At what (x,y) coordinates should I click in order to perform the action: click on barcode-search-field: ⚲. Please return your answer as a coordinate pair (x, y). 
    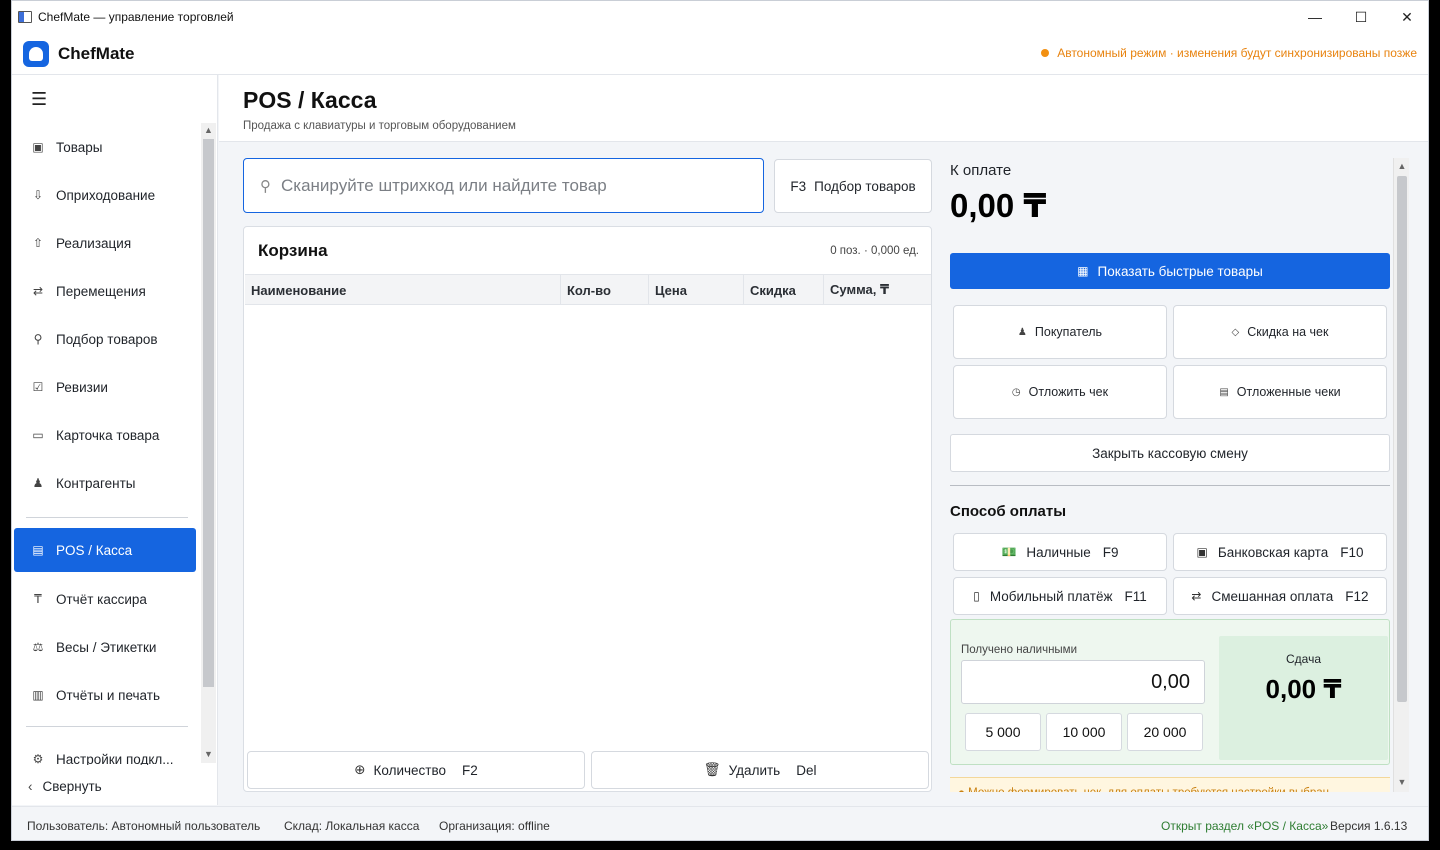
    Looking at the image, I should click on (503, 185).